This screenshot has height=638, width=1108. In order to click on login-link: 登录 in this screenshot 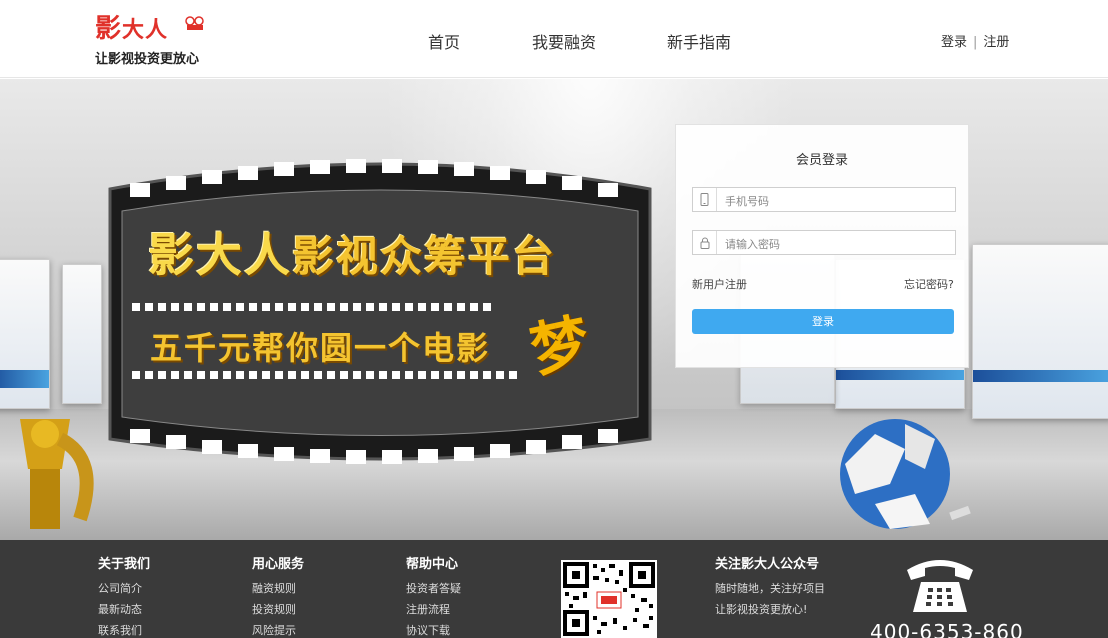, I will do `click(954, 42)`.